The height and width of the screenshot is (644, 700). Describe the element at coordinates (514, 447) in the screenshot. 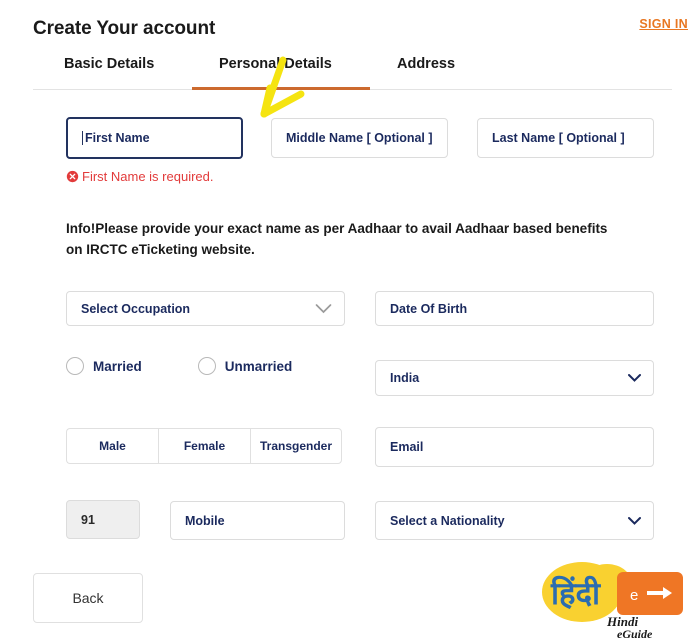

I see `email-input: Email` at that location.